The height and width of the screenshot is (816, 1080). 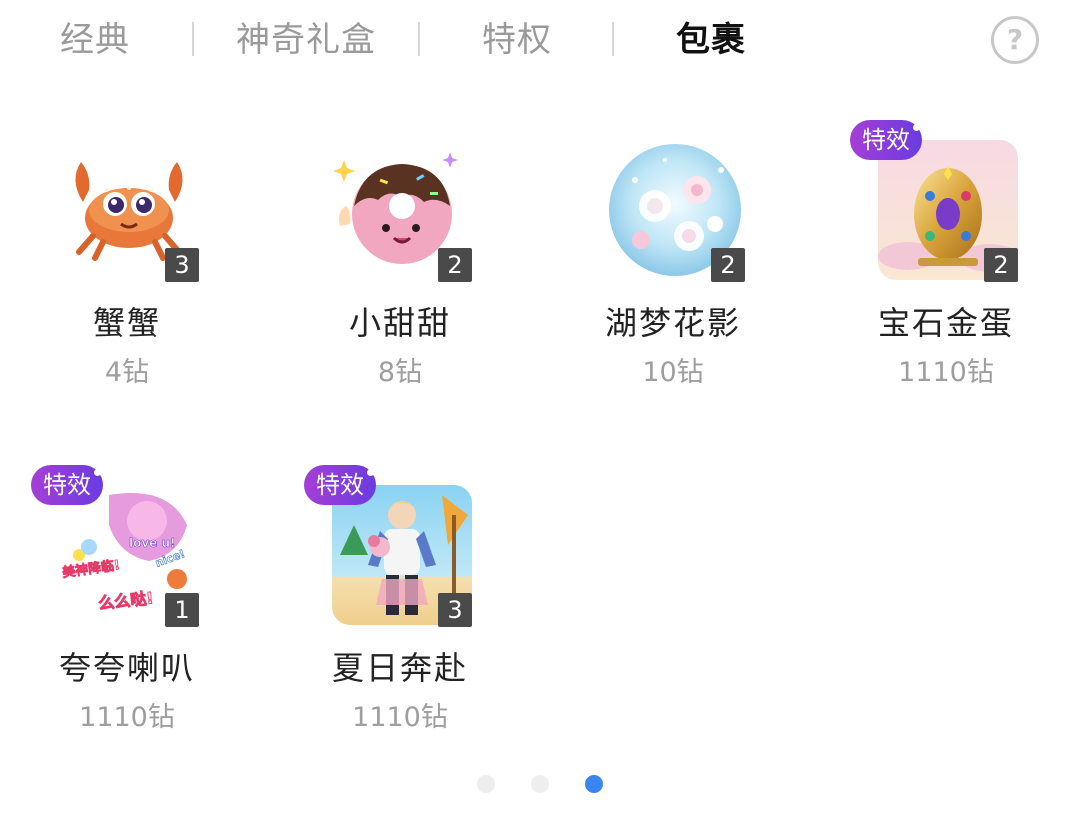 What do you see at coordinates (673, 372) in the screenshot?
I see `gift-price: 10钻` at bounding box center [673, 372].